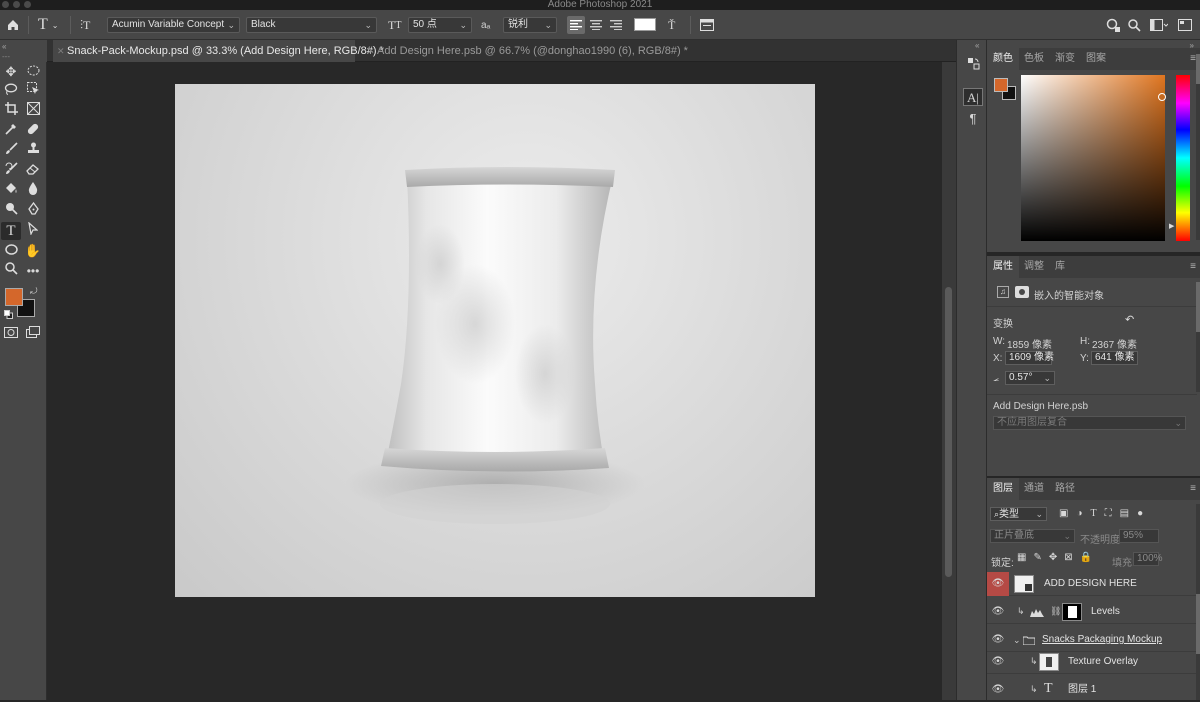  Describe the element at coordinates (34, 291) in the screenshot. I see `swap-colors-icon: ⤾` at that location.